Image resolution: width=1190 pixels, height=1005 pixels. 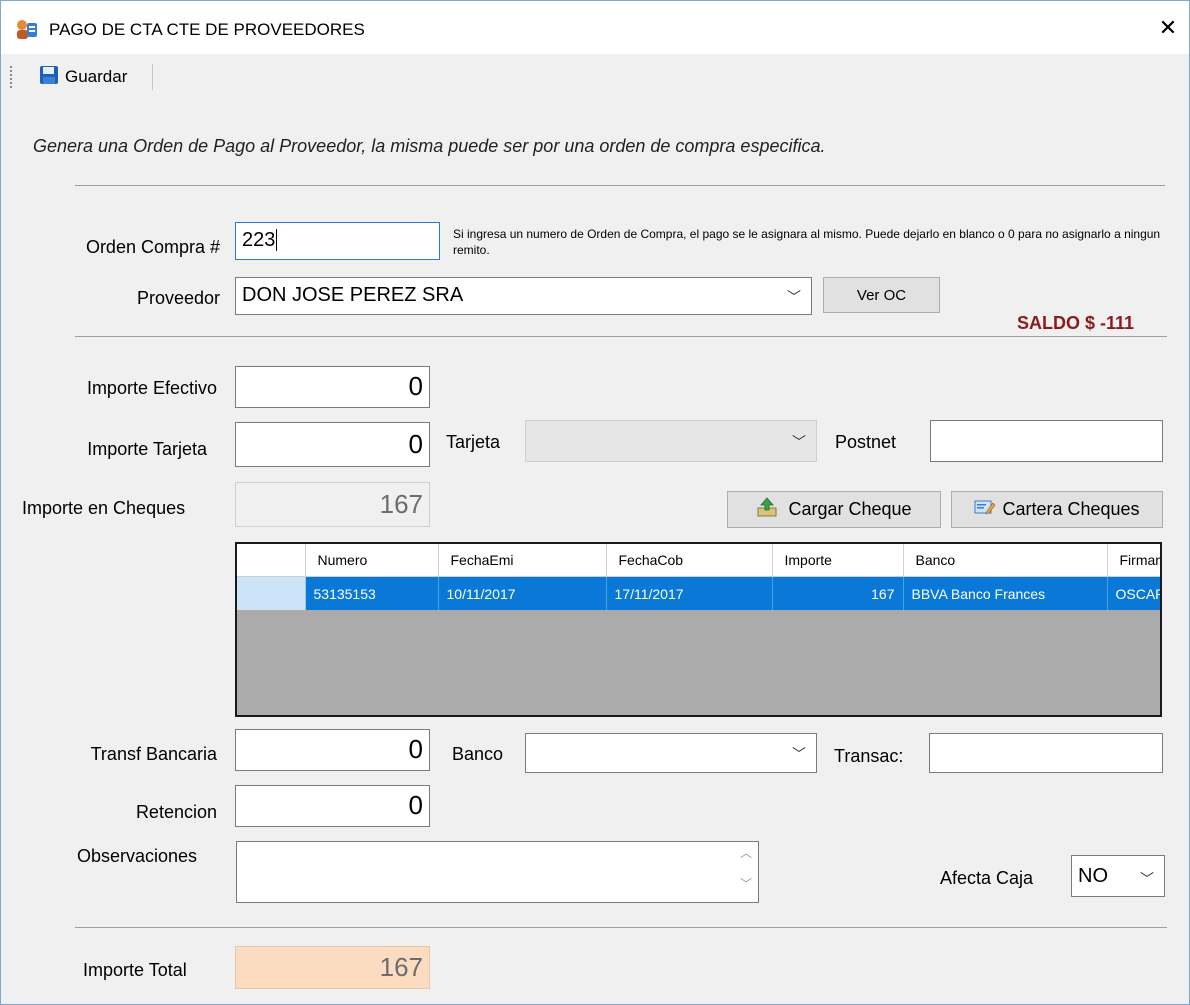 What do you see at coordinates (1071, 509) in the screenshot?
I see `cartera-cheques-label: Cartera Cheques` at bounding box center [1071, 509].